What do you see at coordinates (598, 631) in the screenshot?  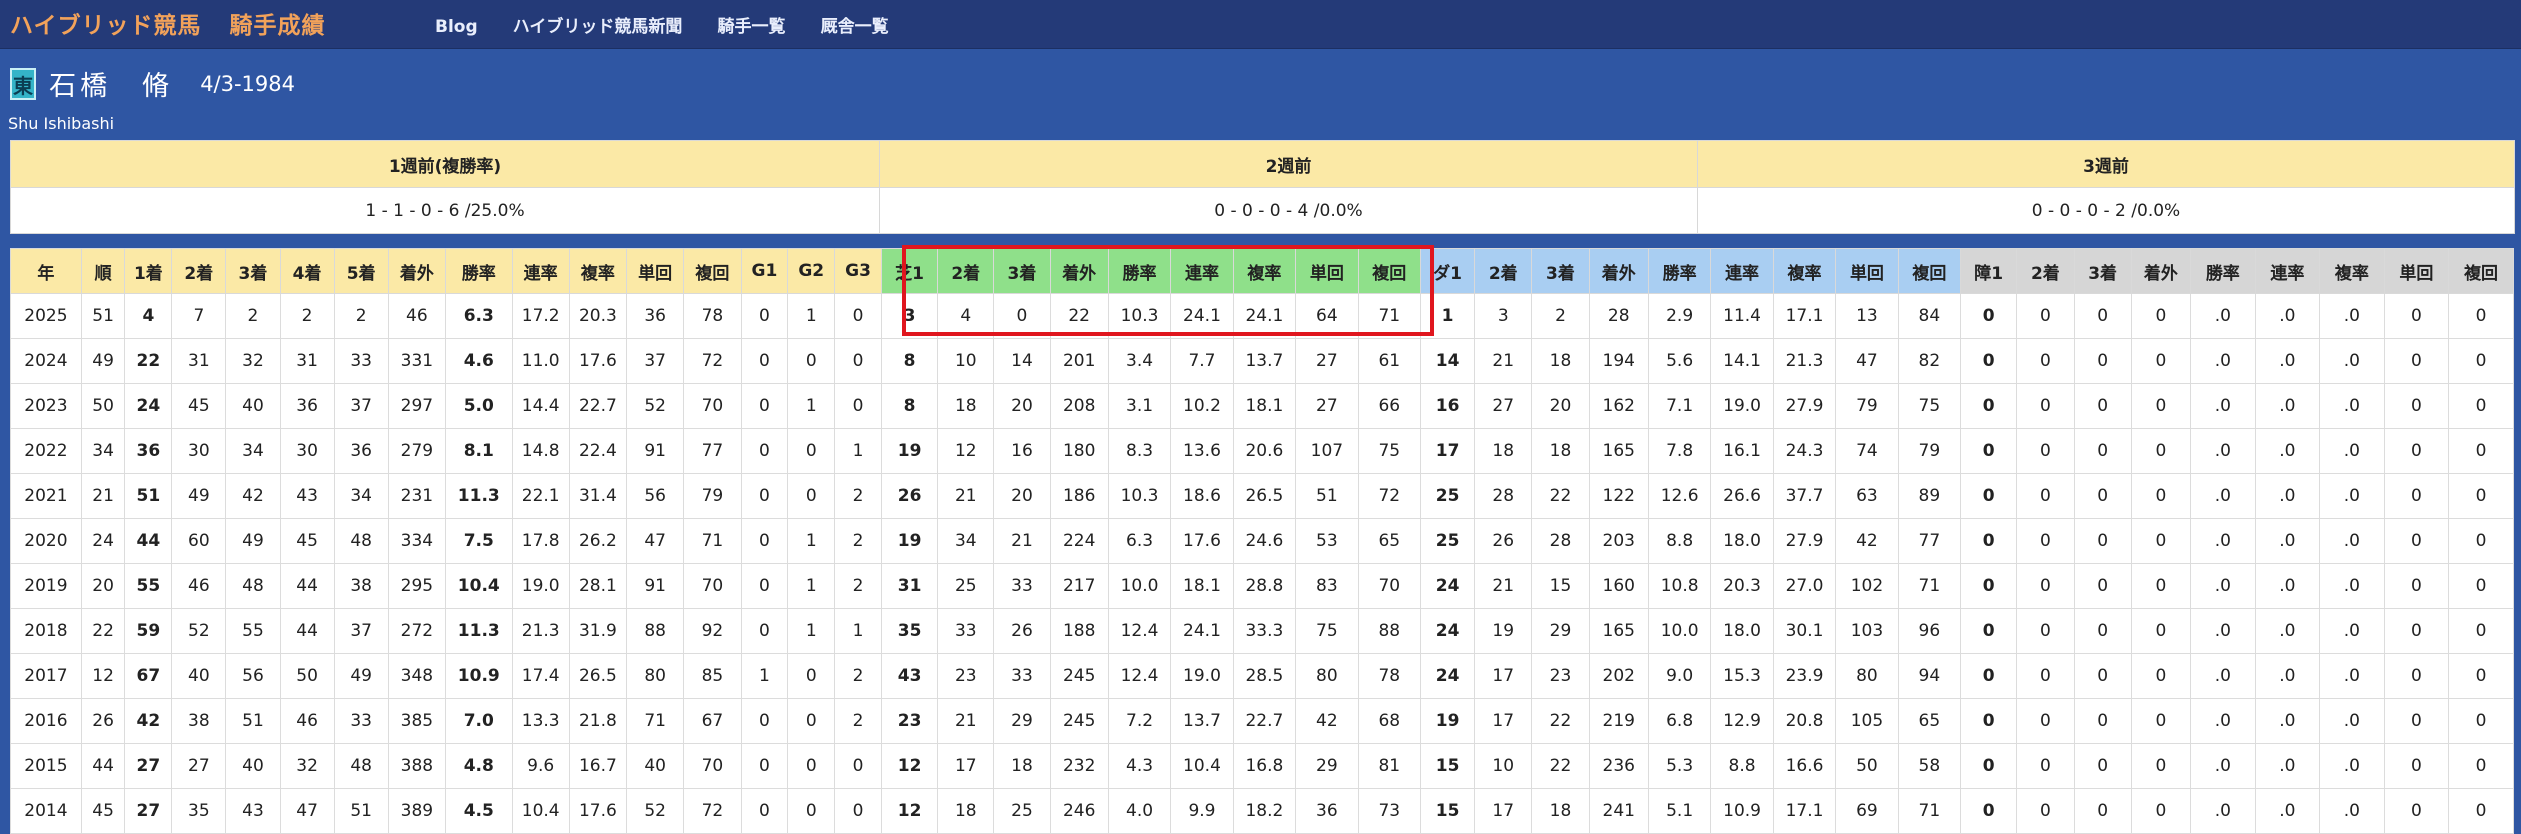 I see `table-cell: 31.9` at bounding box center [598, 631].